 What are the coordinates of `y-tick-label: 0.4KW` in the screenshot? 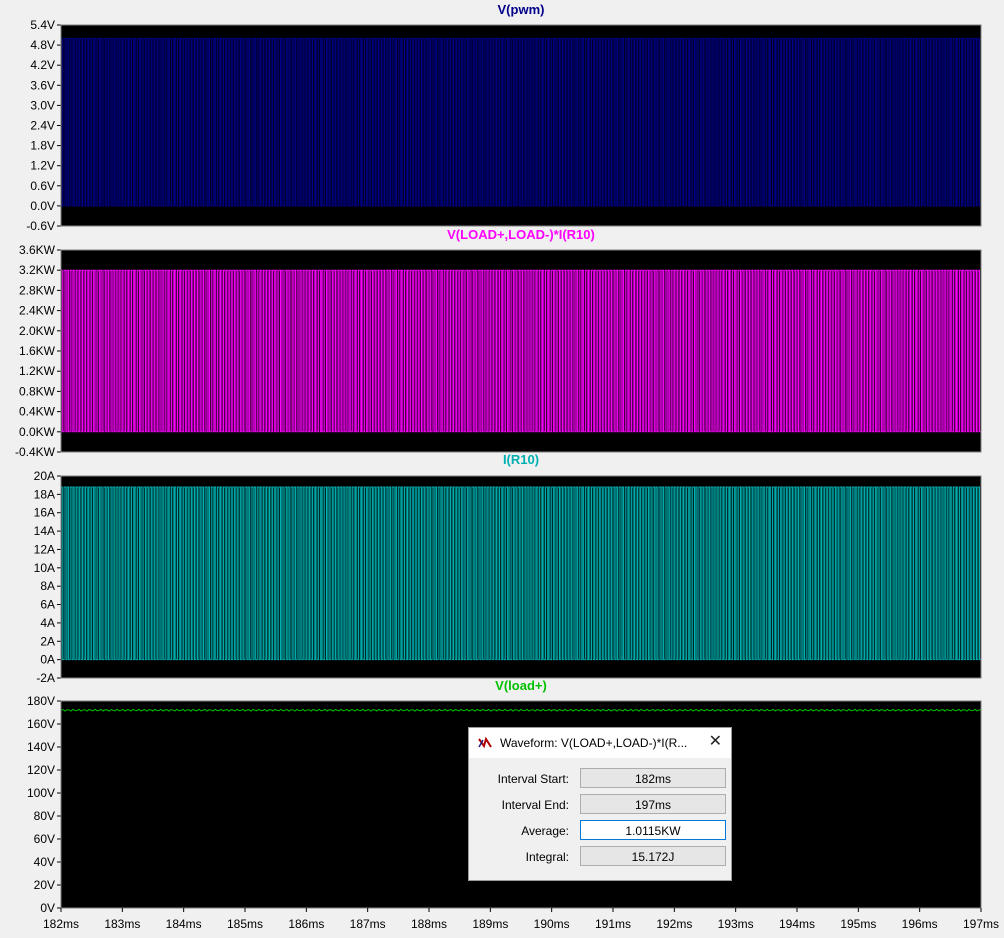 It's located at (37, 412).